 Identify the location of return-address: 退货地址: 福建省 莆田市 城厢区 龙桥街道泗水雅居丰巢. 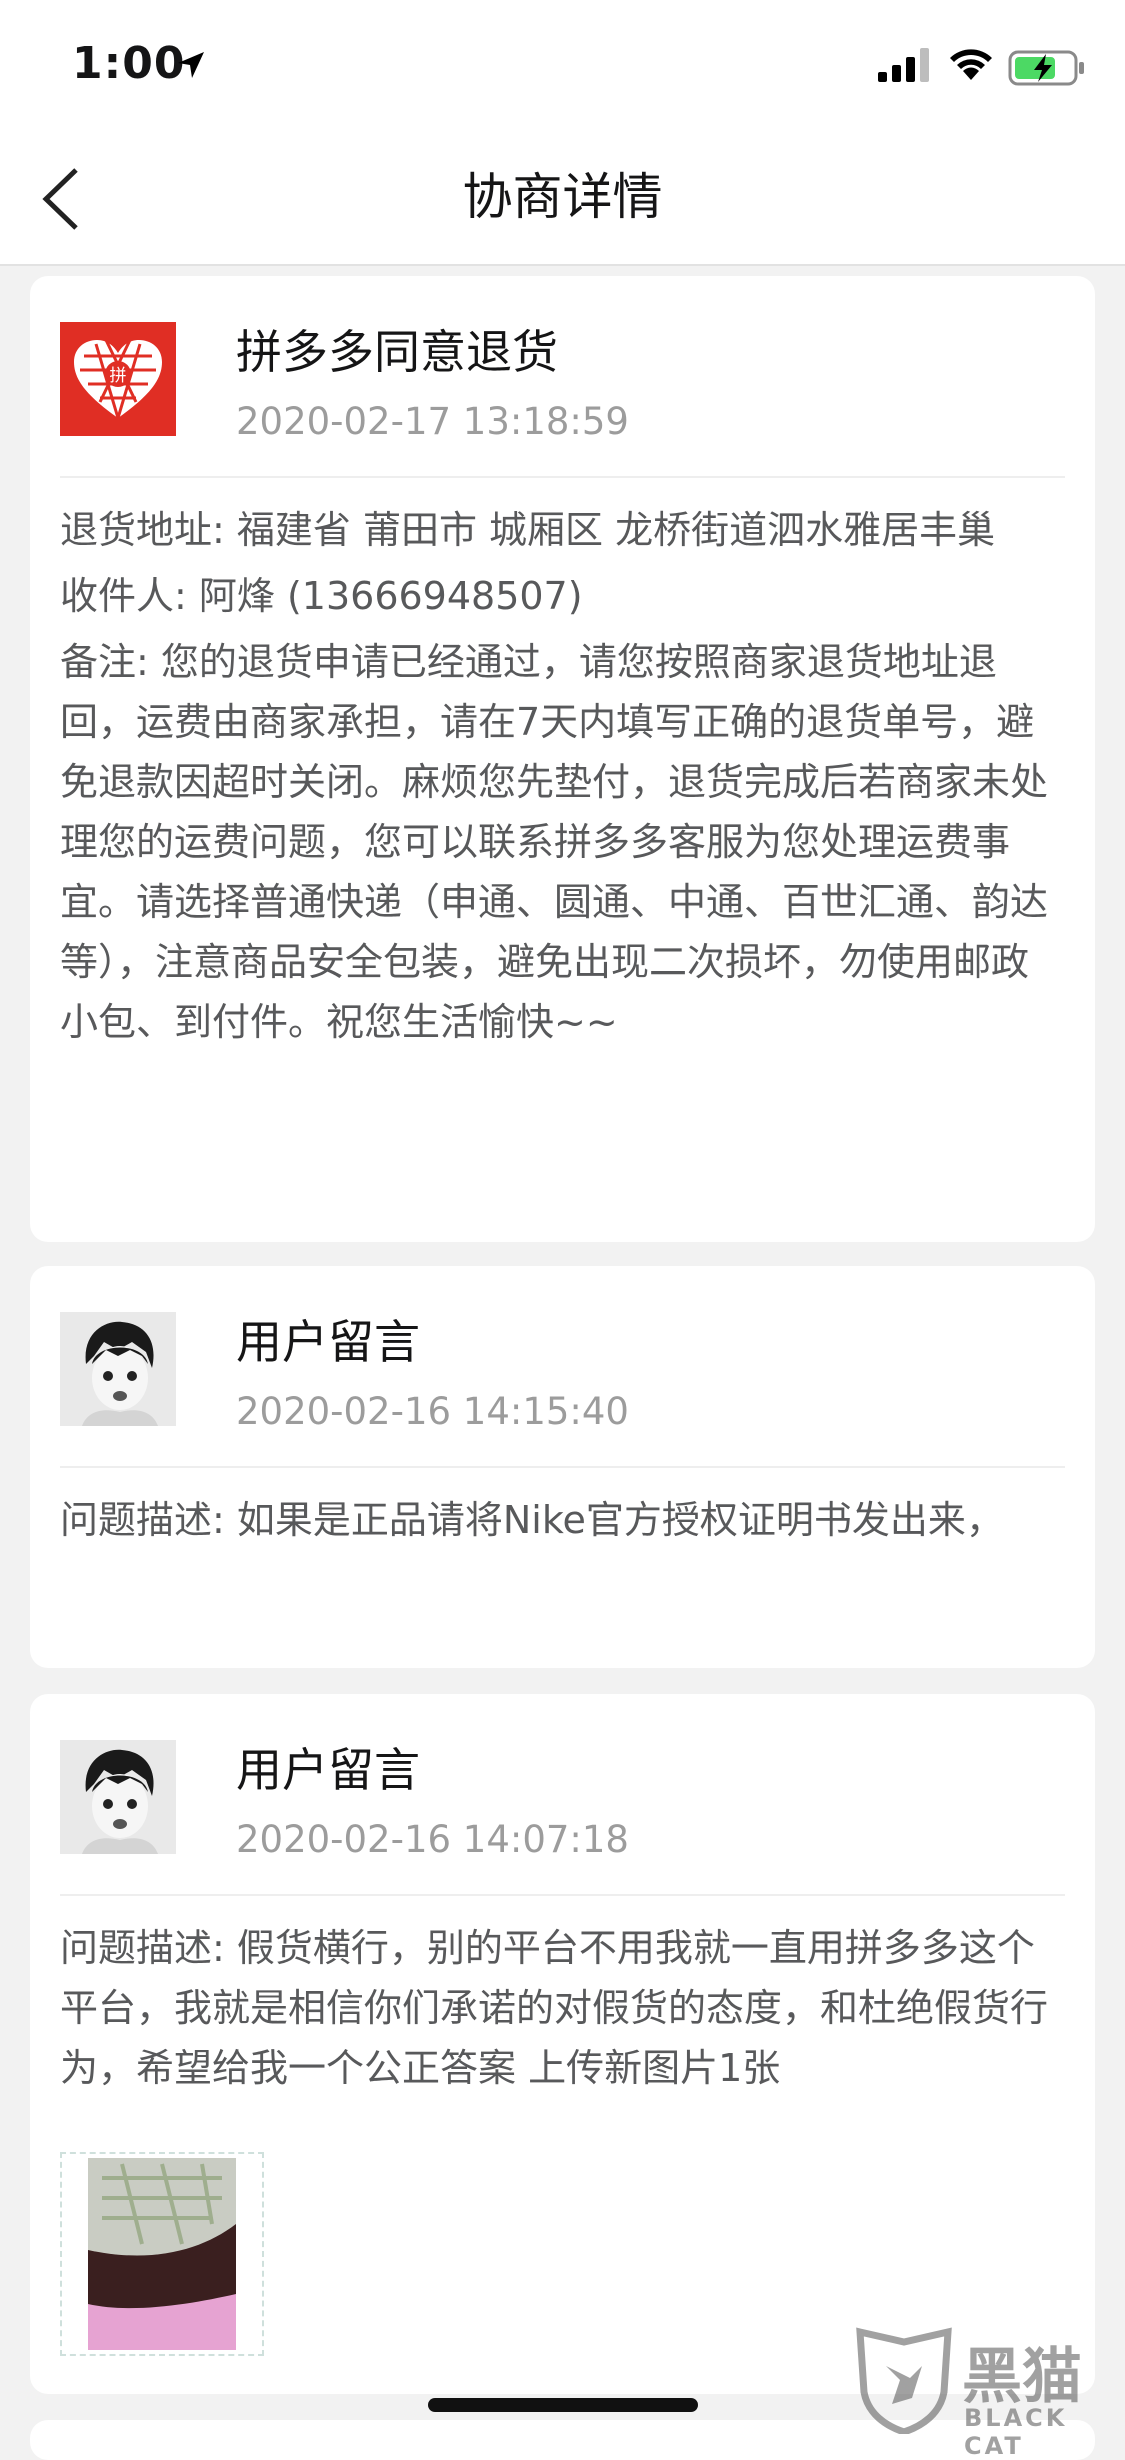
(528, 530).